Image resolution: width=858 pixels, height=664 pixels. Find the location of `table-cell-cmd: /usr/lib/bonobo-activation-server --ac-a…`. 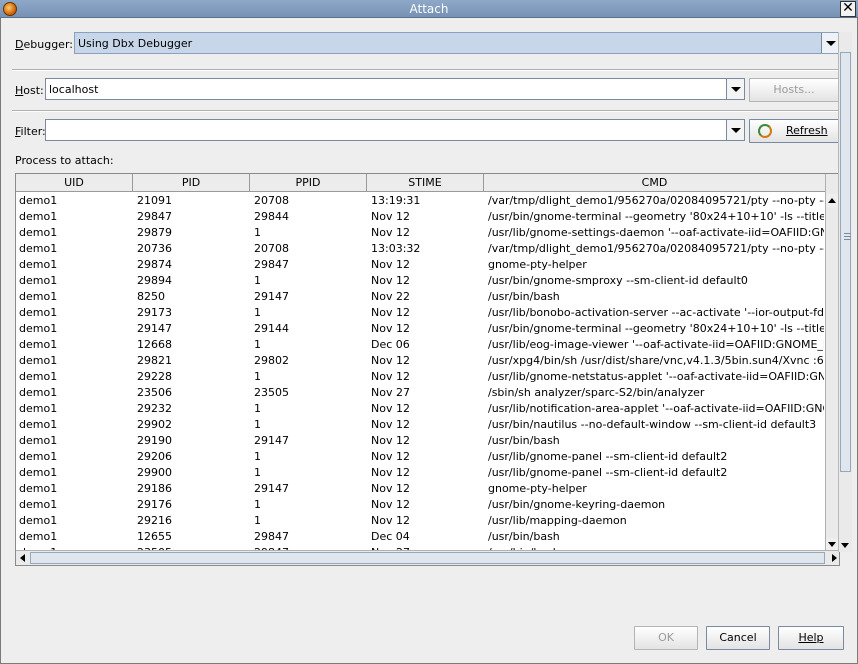

table-cell-cmd: /usr/lib/bonobo-activation-server --ac-a… is located at coordinates (656, 312).